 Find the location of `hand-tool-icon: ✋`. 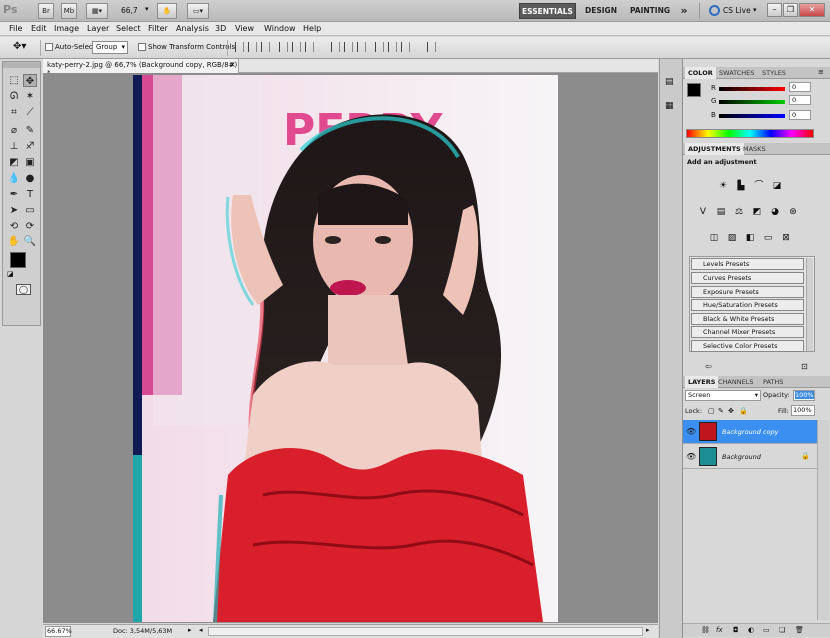

hand-tool-icon: ✋ is located at coordinates (14, 241).